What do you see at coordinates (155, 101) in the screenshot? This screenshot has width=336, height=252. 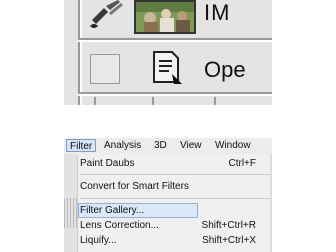 I see `partial-row-edges` at bounding box center [155, 101].